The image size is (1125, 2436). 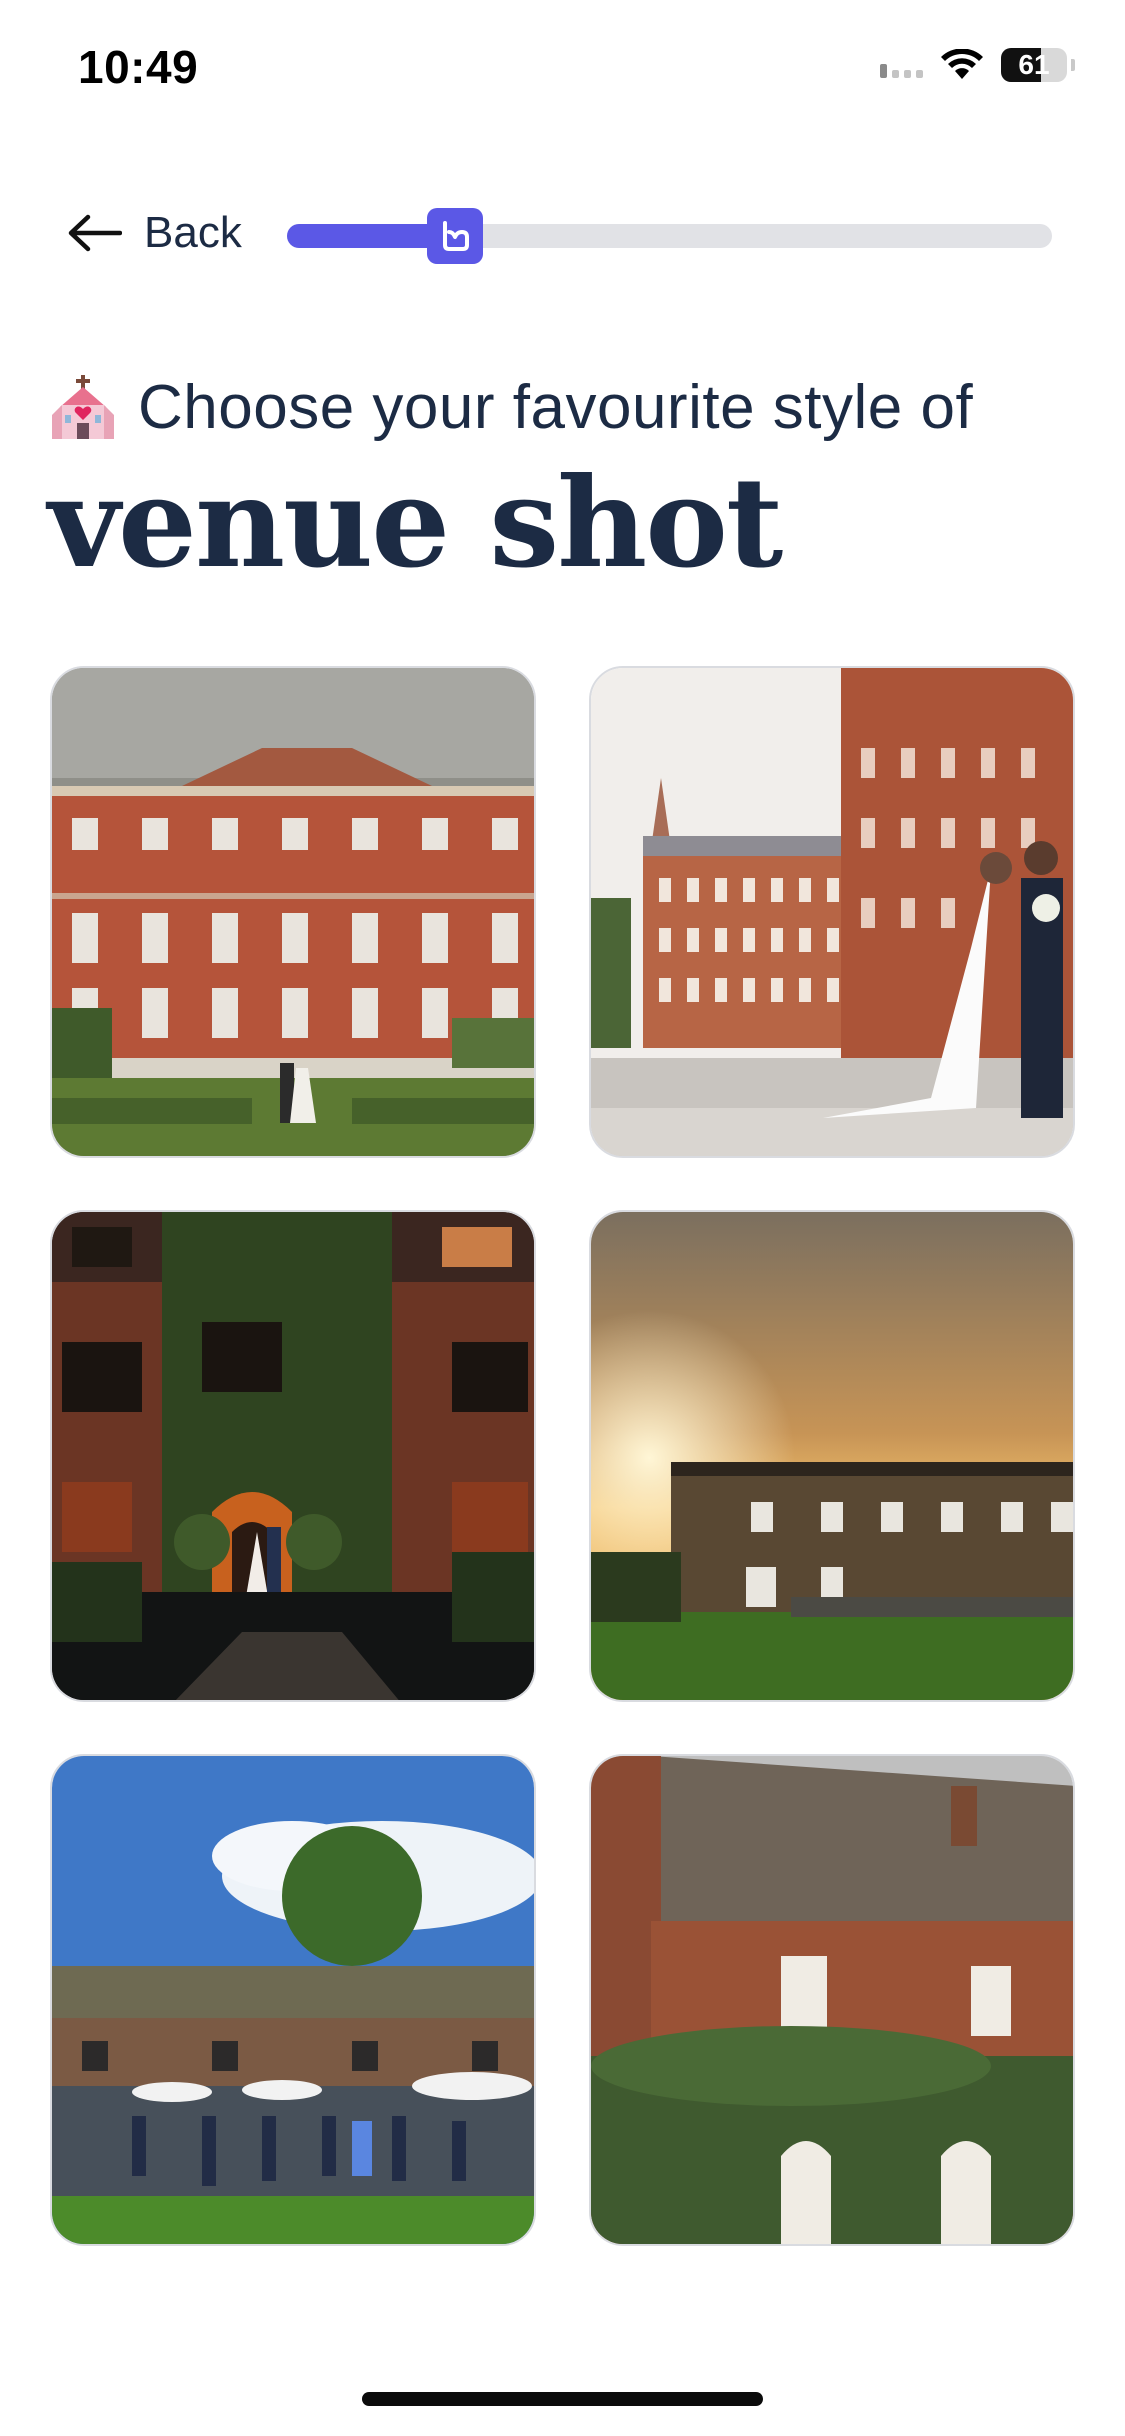 What do you see at coordinates (962, 64) in the screenshot?
I see `wifi-icon` at bounding box center [962, 64].